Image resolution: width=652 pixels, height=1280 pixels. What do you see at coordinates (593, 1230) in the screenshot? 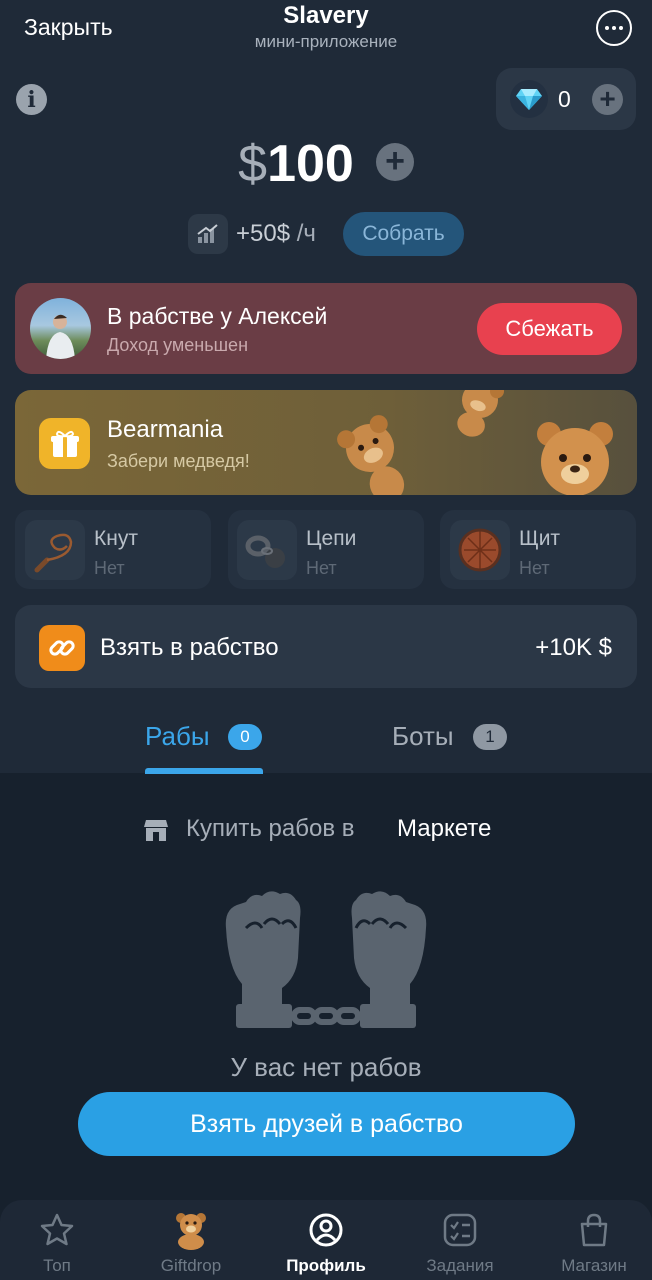
I see `shopping-bag-icon` at bounding box center [593, 1230].